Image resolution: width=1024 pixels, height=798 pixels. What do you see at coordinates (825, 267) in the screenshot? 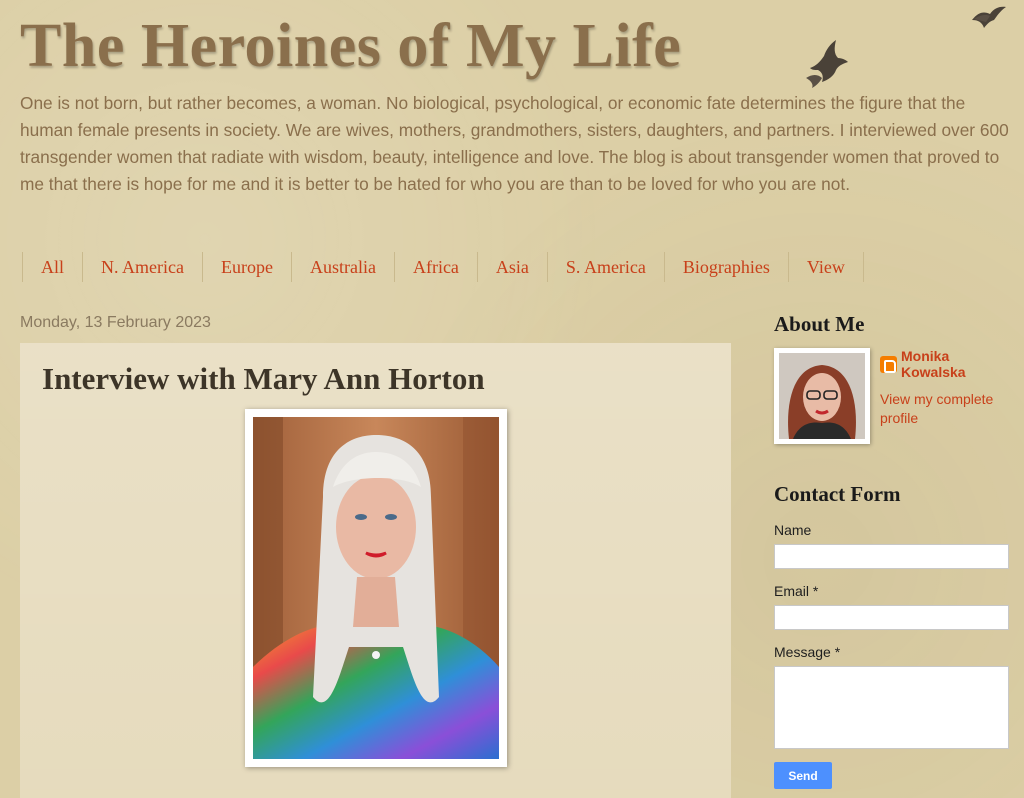
I see `tab-view: View` at bounding box center [825, 267].